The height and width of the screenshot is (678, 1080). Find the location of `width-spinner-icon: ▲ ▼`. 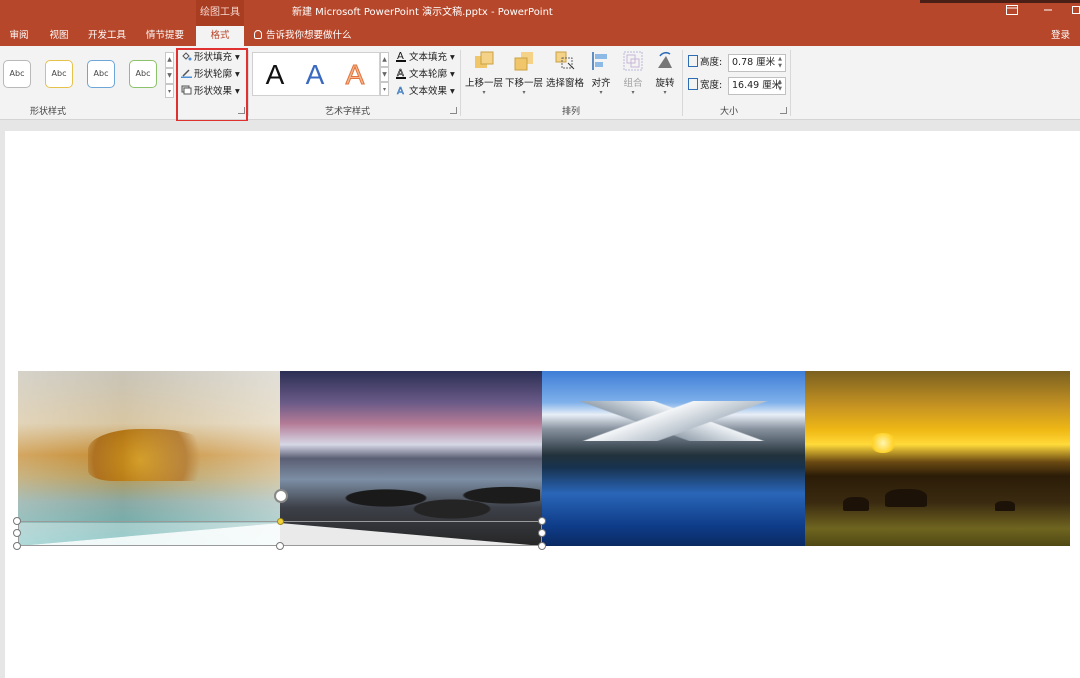

width-spinner-icon: ▲ ▼ is located at coordinates (780, 86).